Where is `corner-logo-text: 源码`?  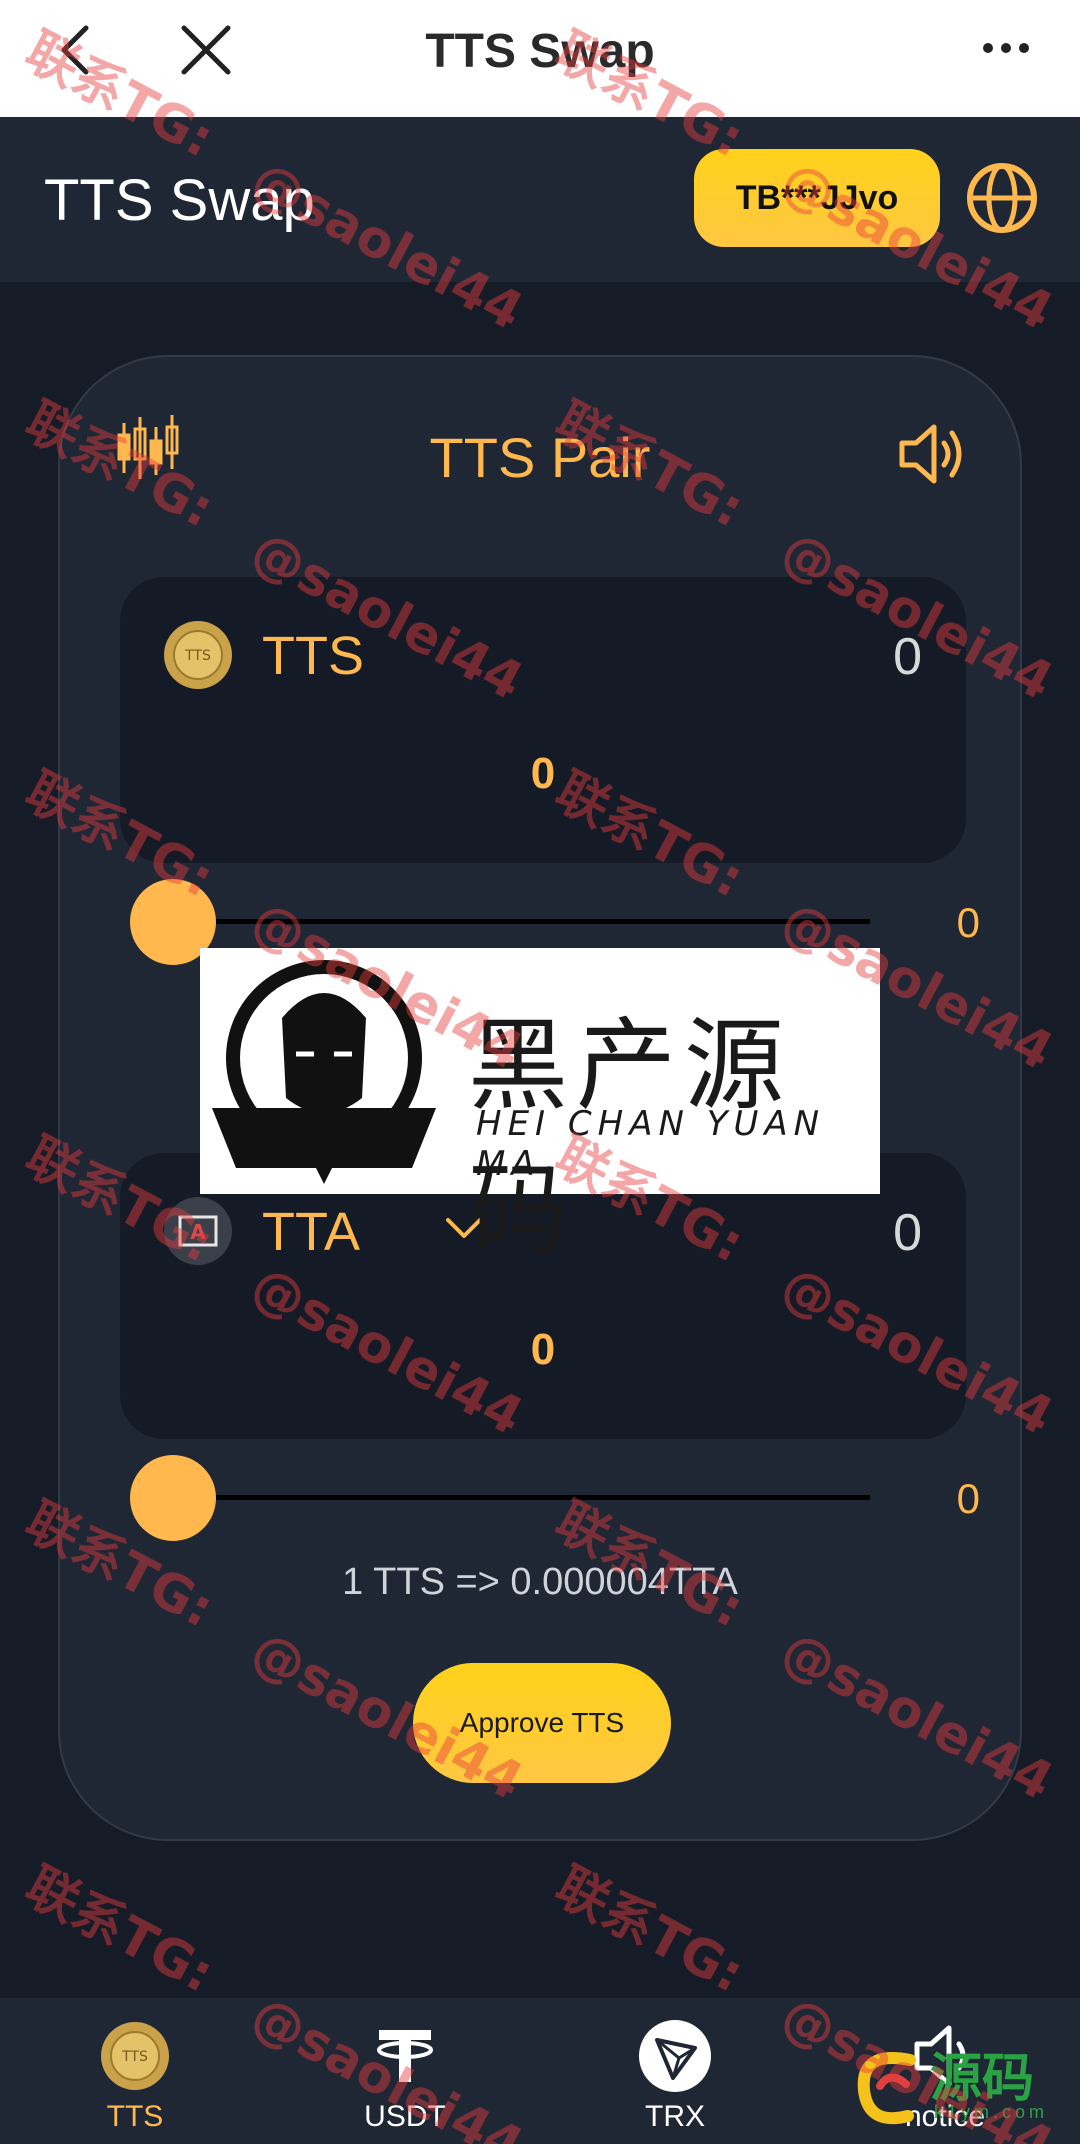 corner-logo-text: 源码 is located at coordinates (982, 2079).